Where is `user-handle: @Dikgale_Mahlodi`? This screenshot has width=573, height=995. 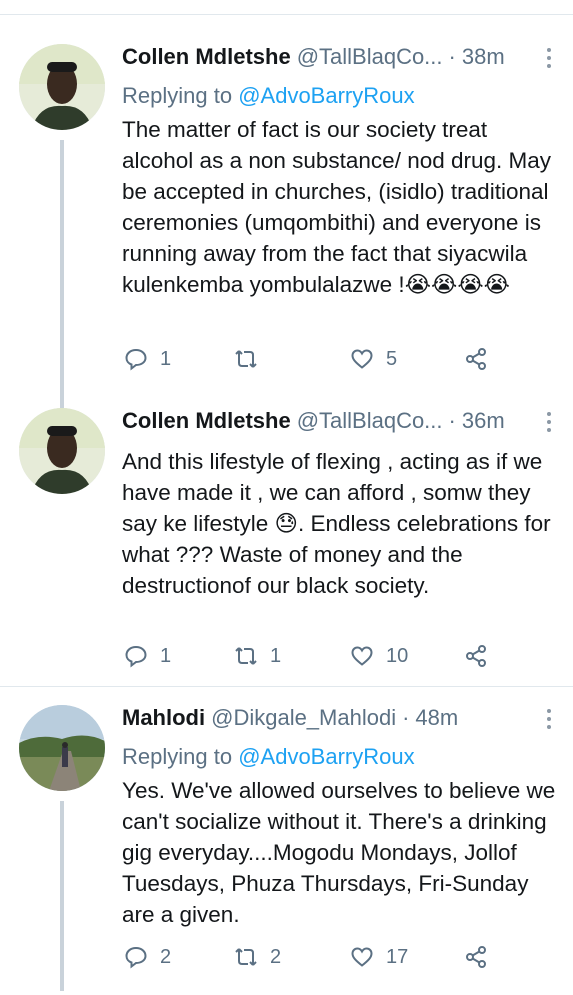
user-handle: @Dikgale_Mahlodi is located at coordinates (303, 718).